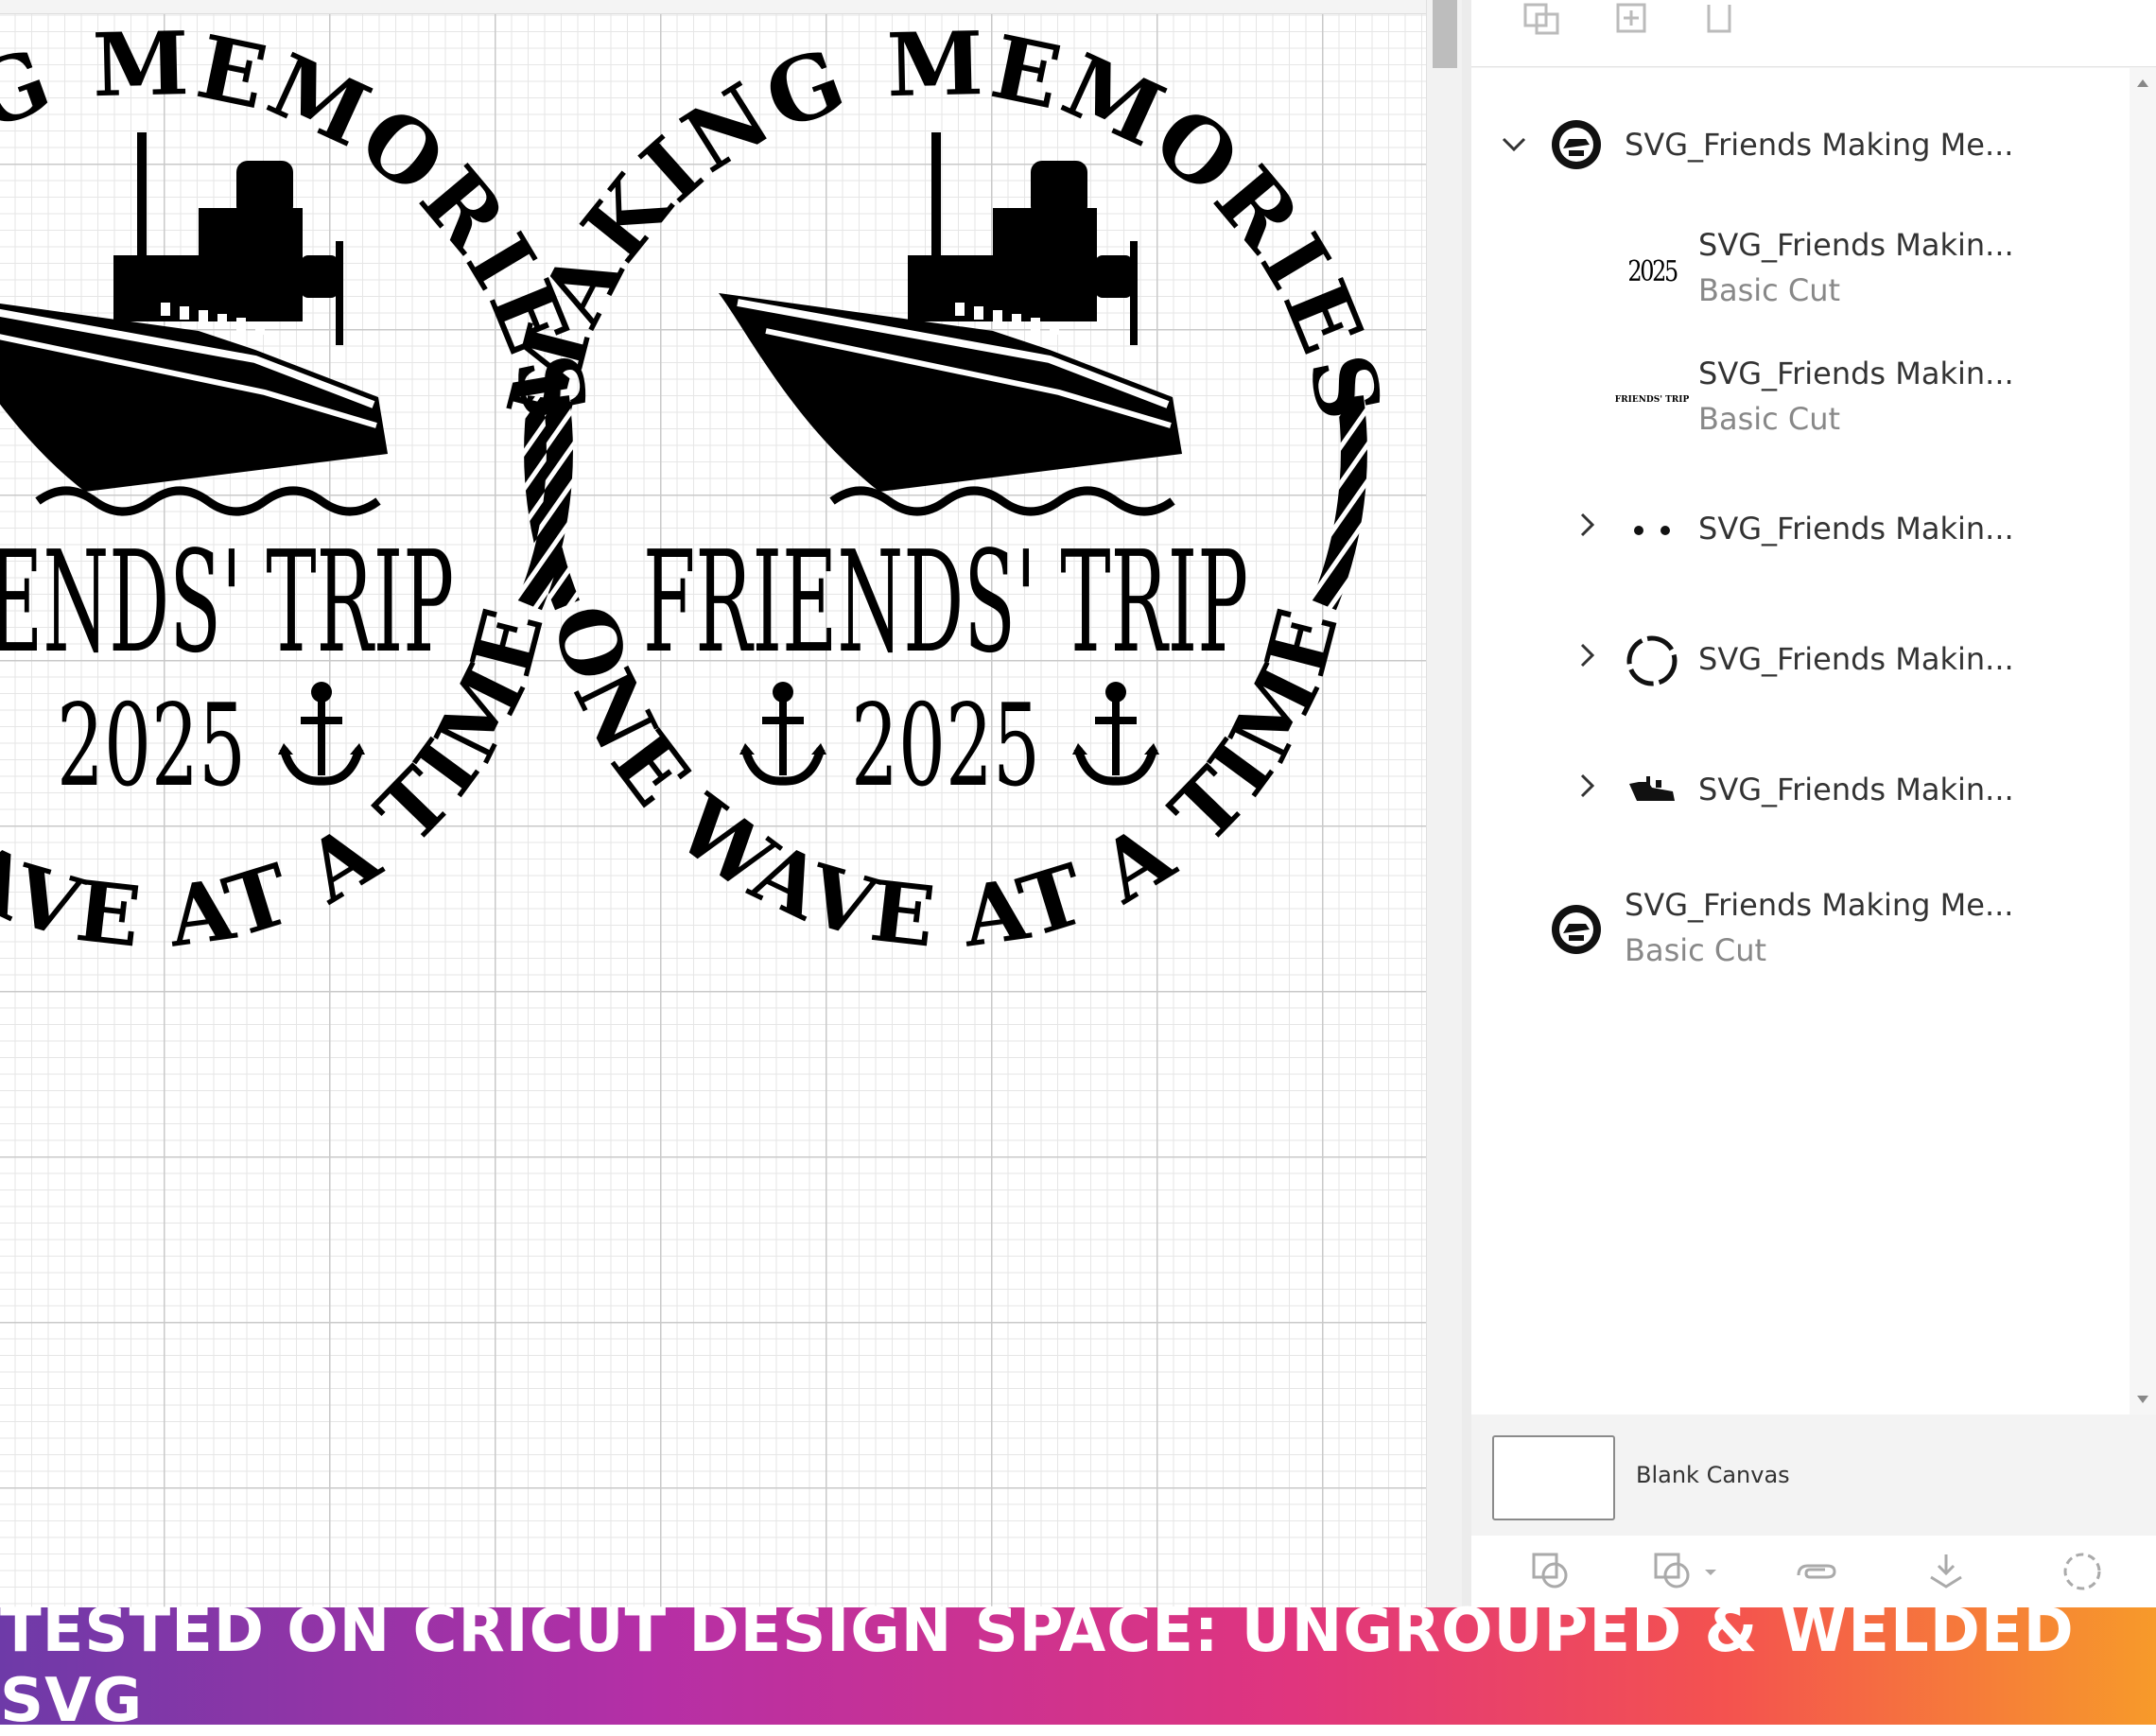 Image resolution: width=2156 pixels, height=1736 pixels. Describe the element at coordinates (1652, 400) in the screenshot. I see `friends-trip-text-icon: FRIENDS' TRIP` at that location.